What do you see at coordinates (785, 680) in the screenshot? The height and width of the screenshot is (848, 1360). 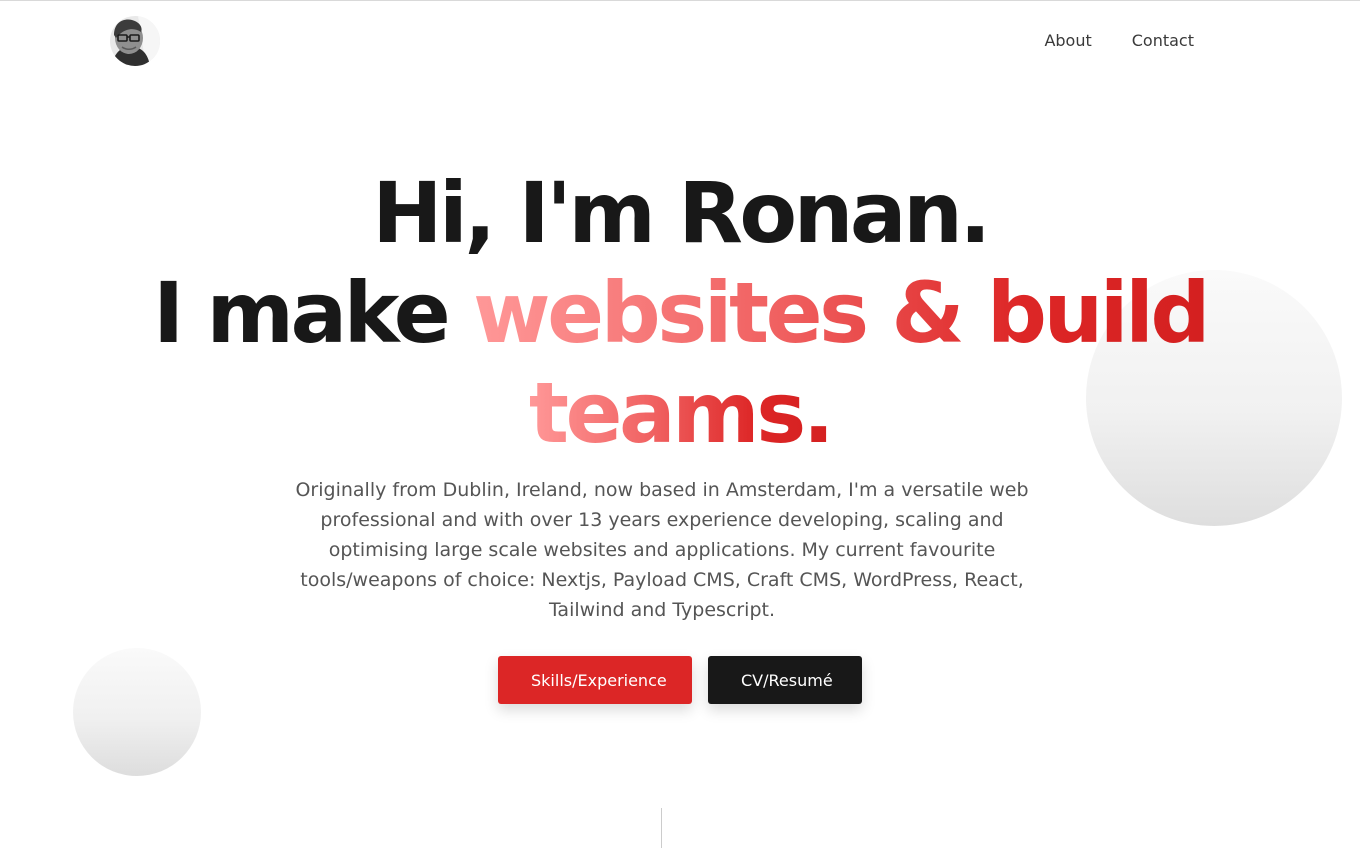 I see `cv-resume-button: CV/Resumé` at bounding box center [785, 680].